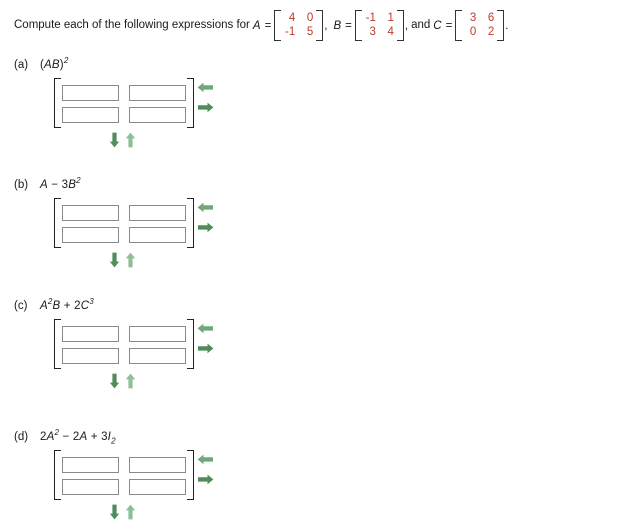 The image size is (617, 531). I want to click on matrix-a-equals: =, so click(268, 25).